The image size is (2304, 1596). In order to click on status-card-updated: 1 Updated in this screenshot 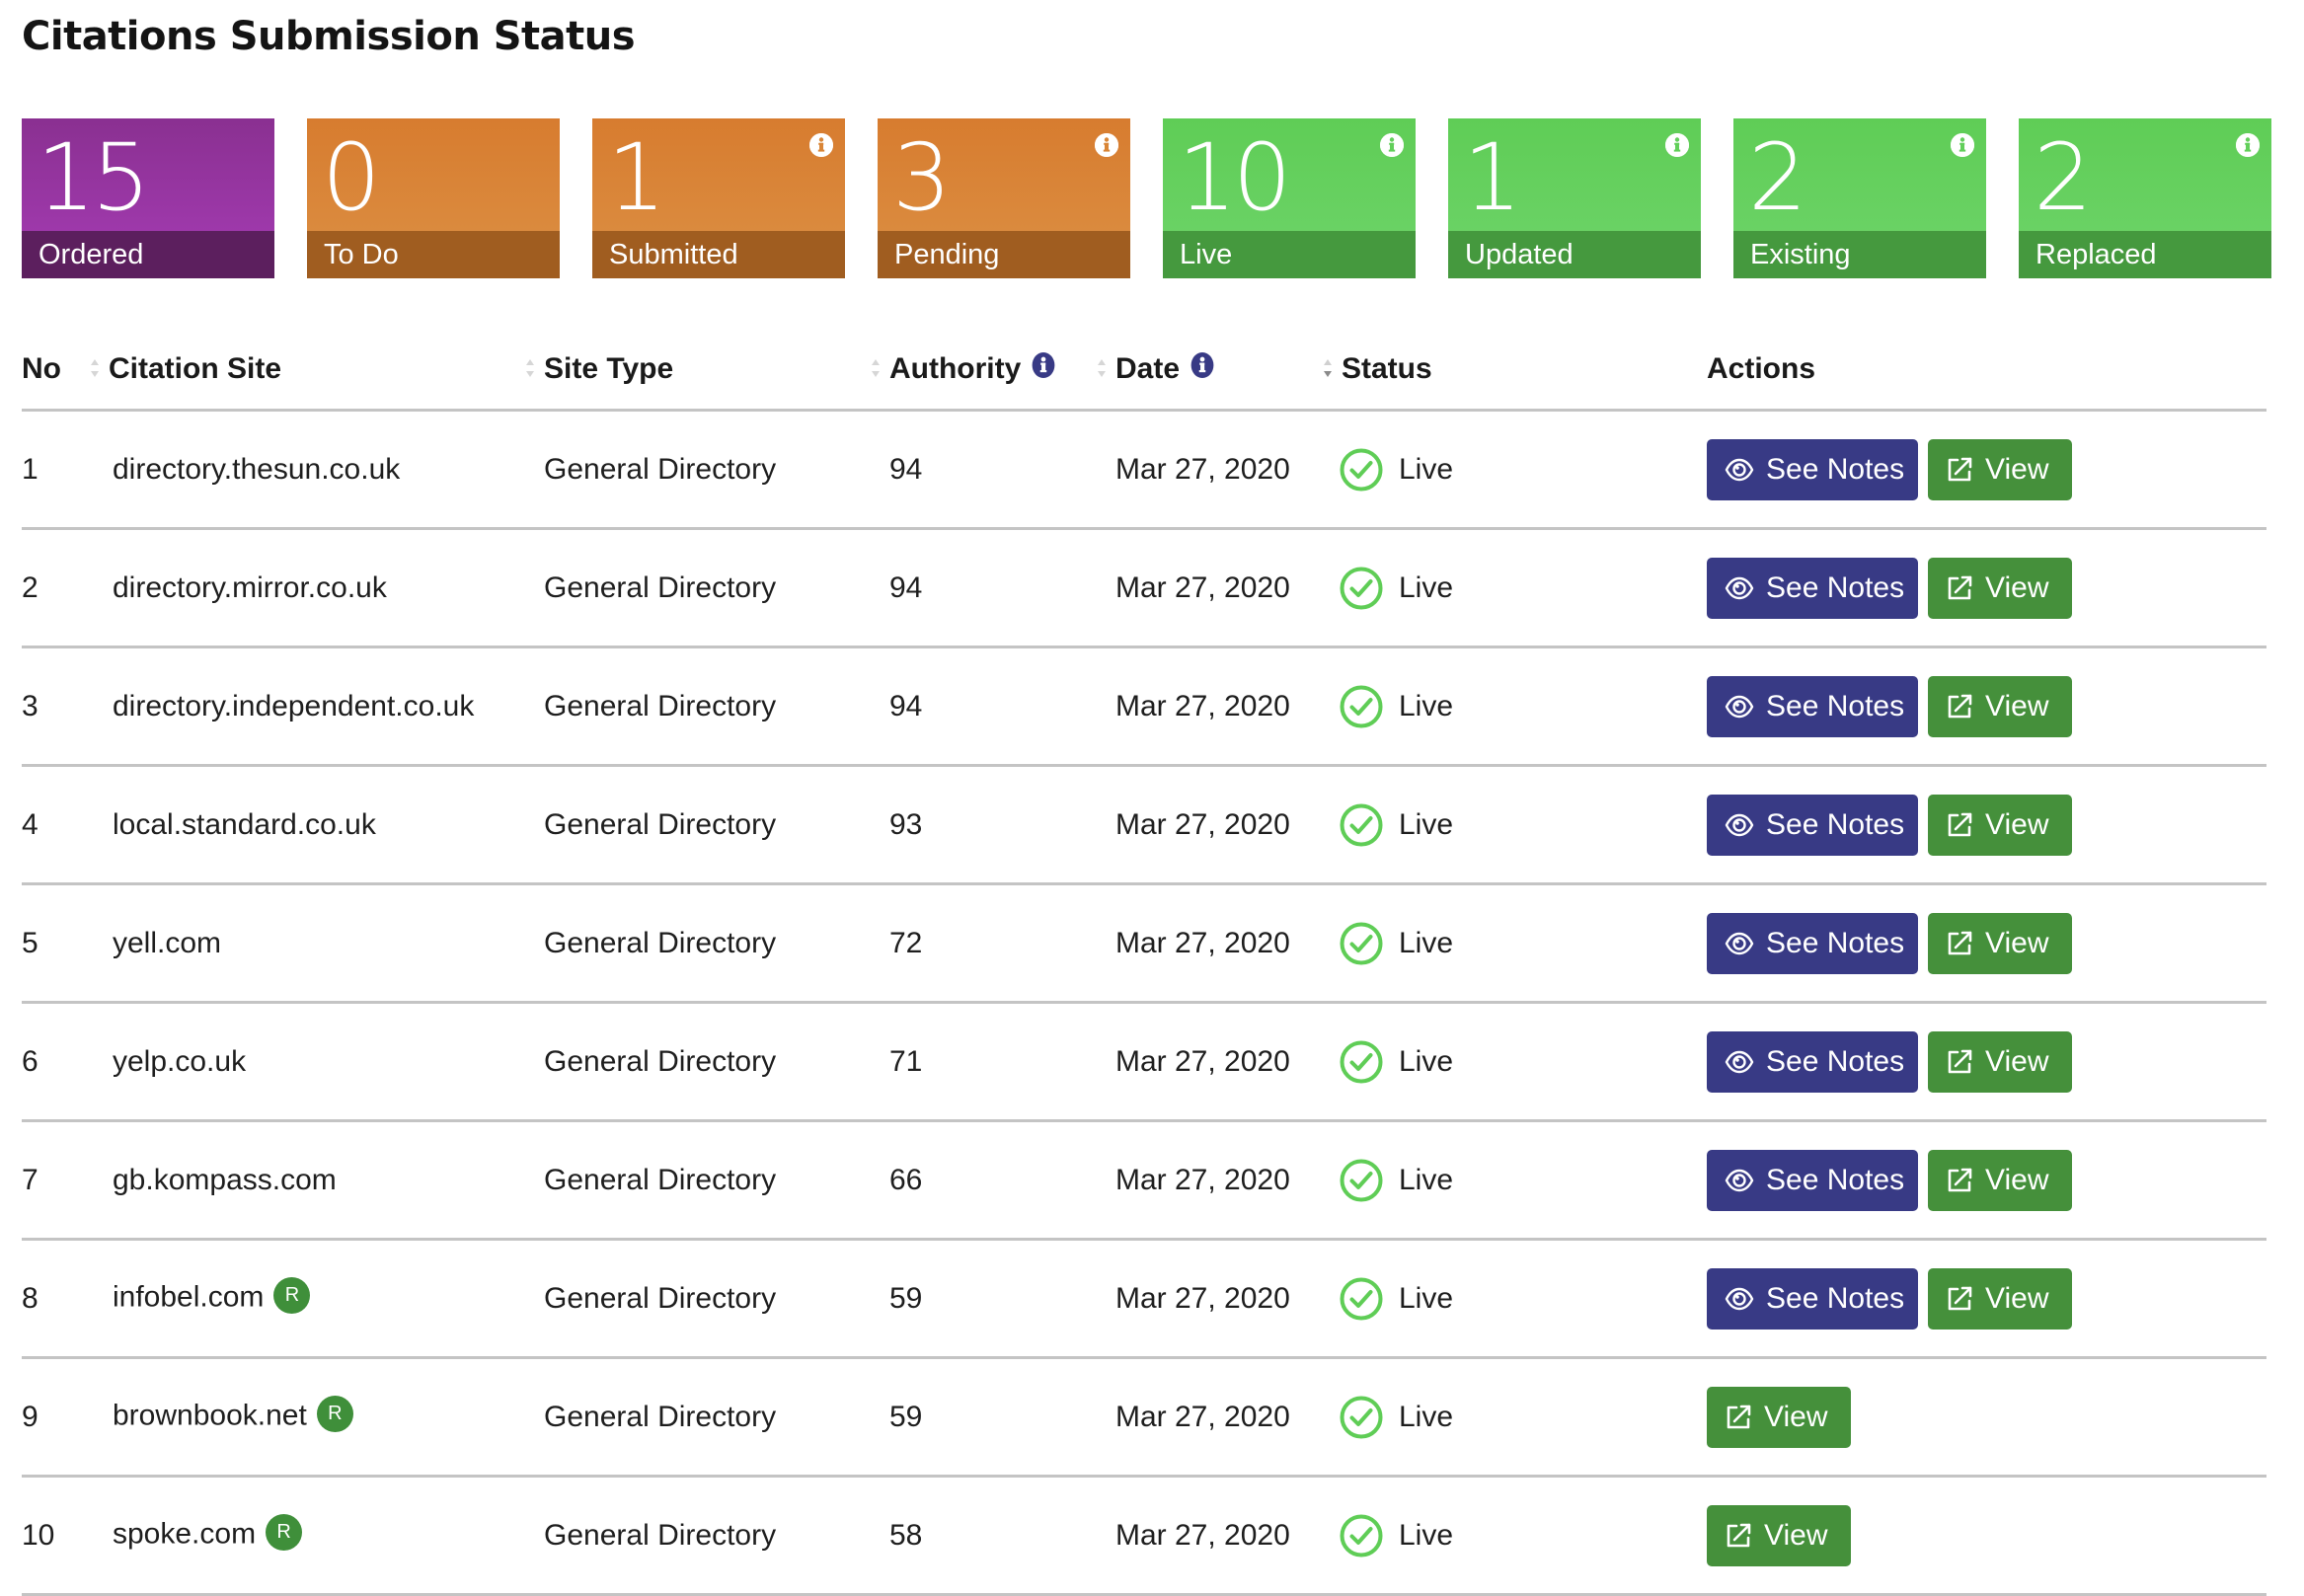, I will do `click(1574, 198)`.